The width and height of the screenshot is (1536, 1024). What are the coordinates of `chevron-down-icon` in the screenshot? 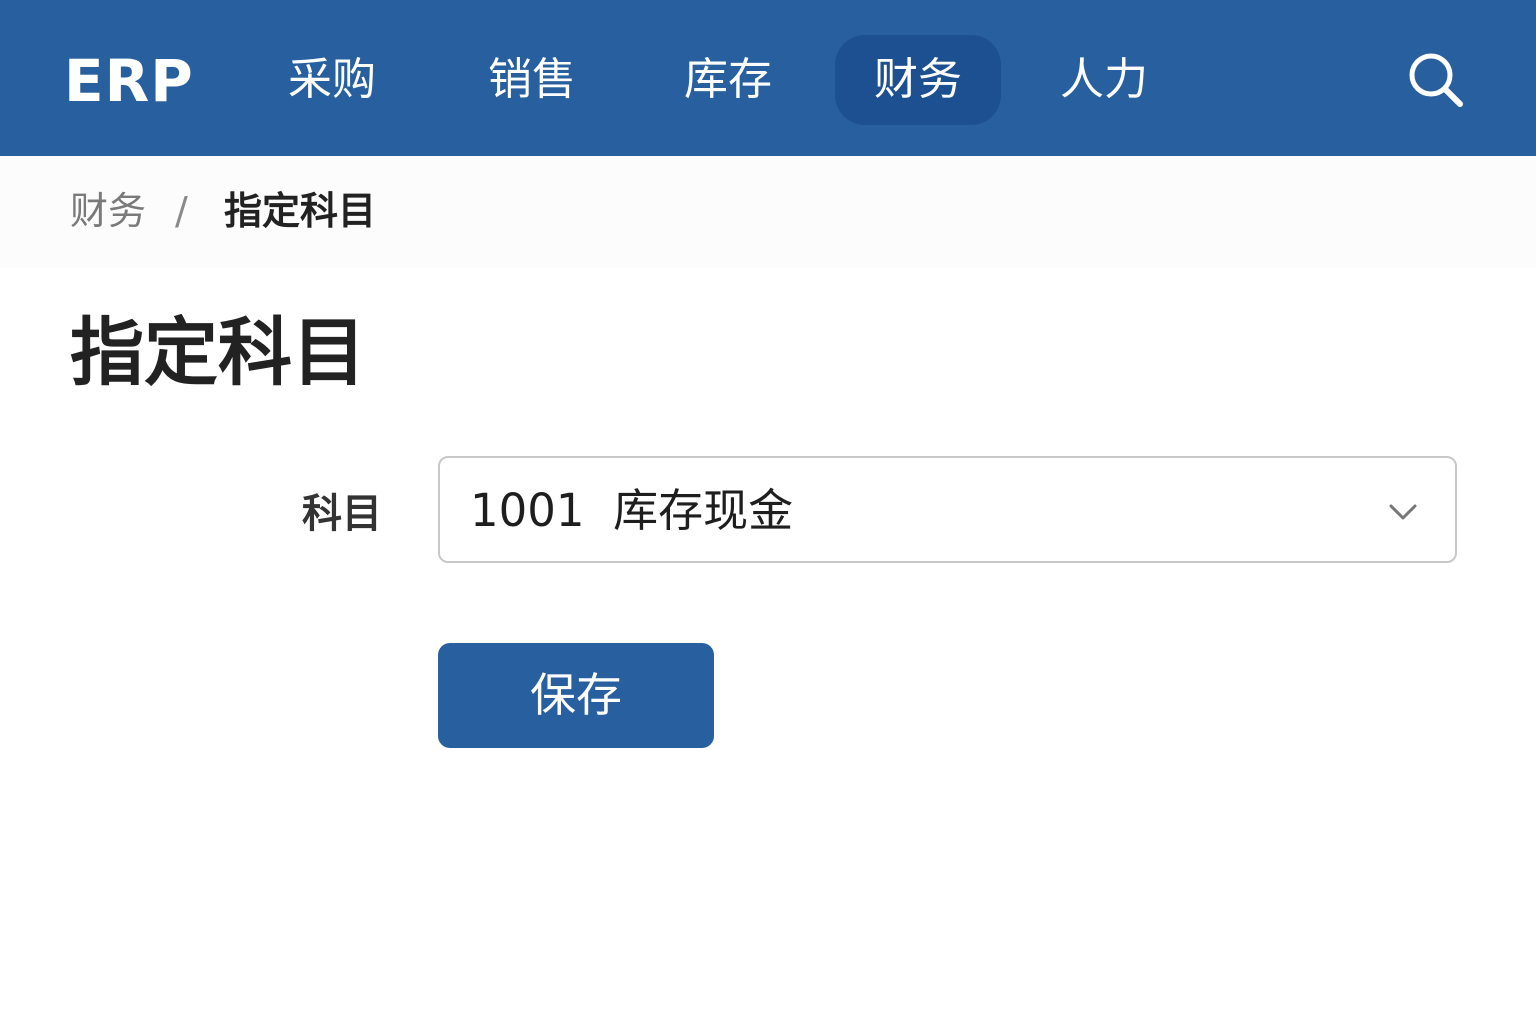 It's located at (1403, 512).